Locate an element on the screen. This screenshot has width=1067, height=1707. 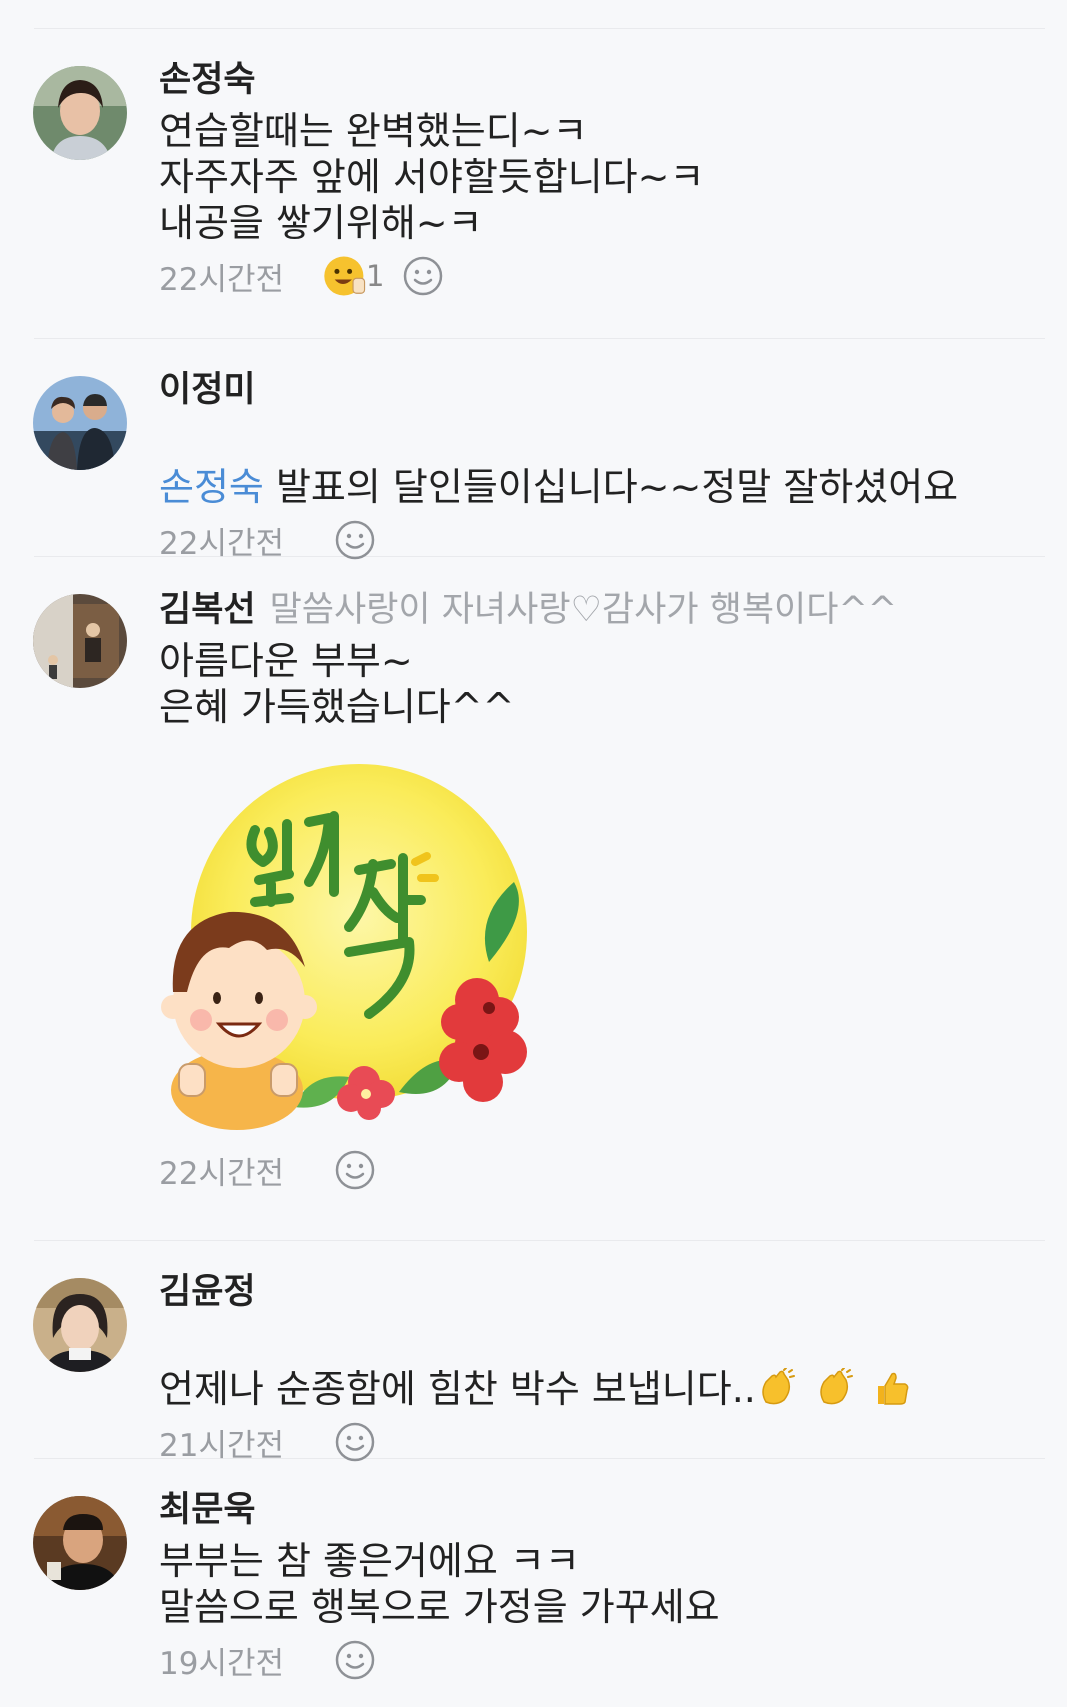
reaction-count: 1 is located at coordinates (375, 276).